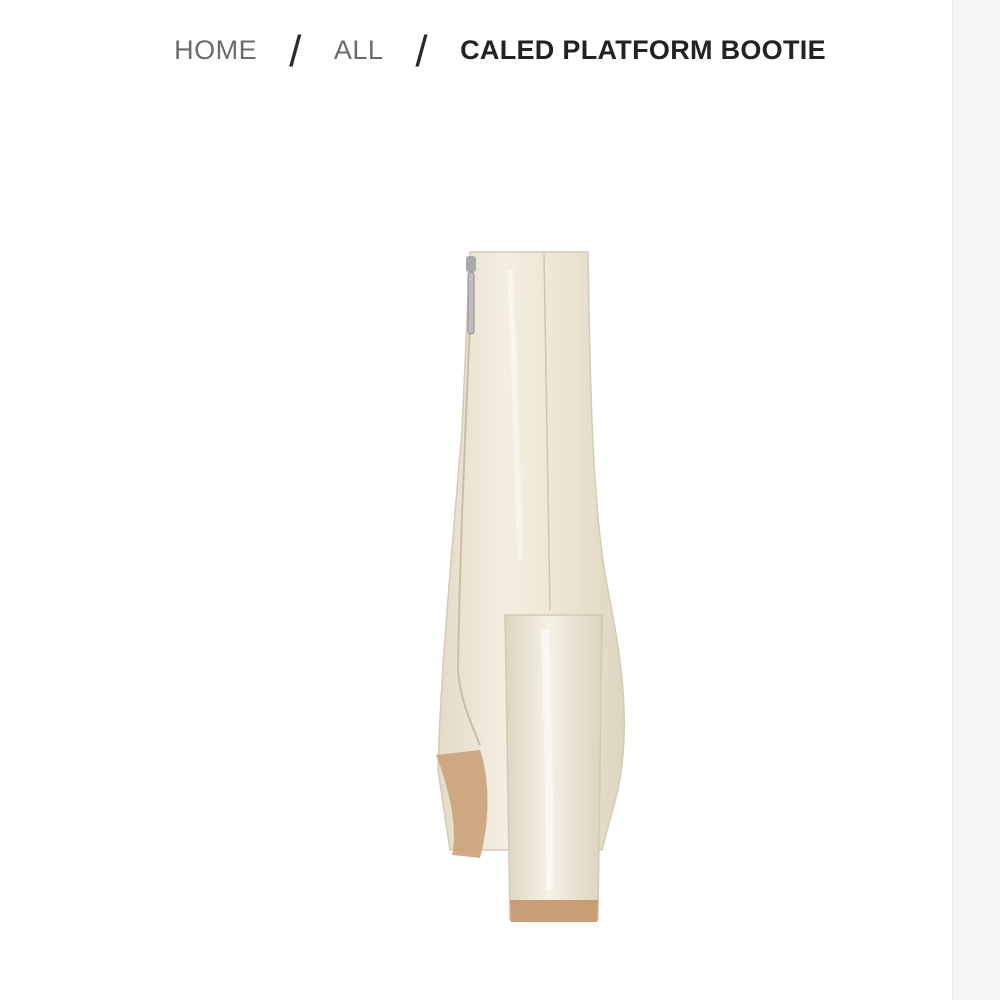 The width and height of the screenshot is (1000, 1000). What do you see at coordinates (643, 49) in the screenshot?
I see `breadcrumb-current-product: CALED PLATFORM BOOTIE` at bounding box center [643, 49].